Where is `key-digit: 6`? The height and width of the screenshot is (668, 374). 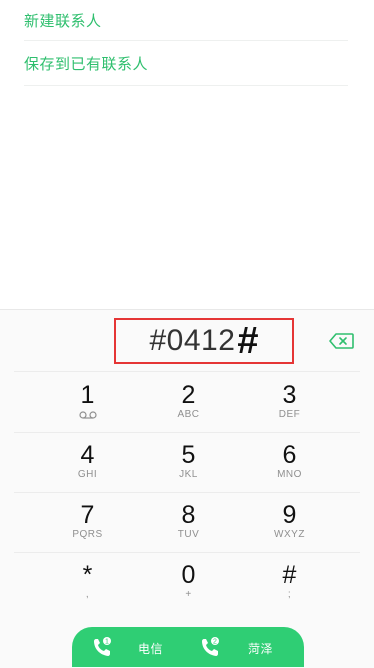 key-digit: 6 is located at coordinates (289, 455).